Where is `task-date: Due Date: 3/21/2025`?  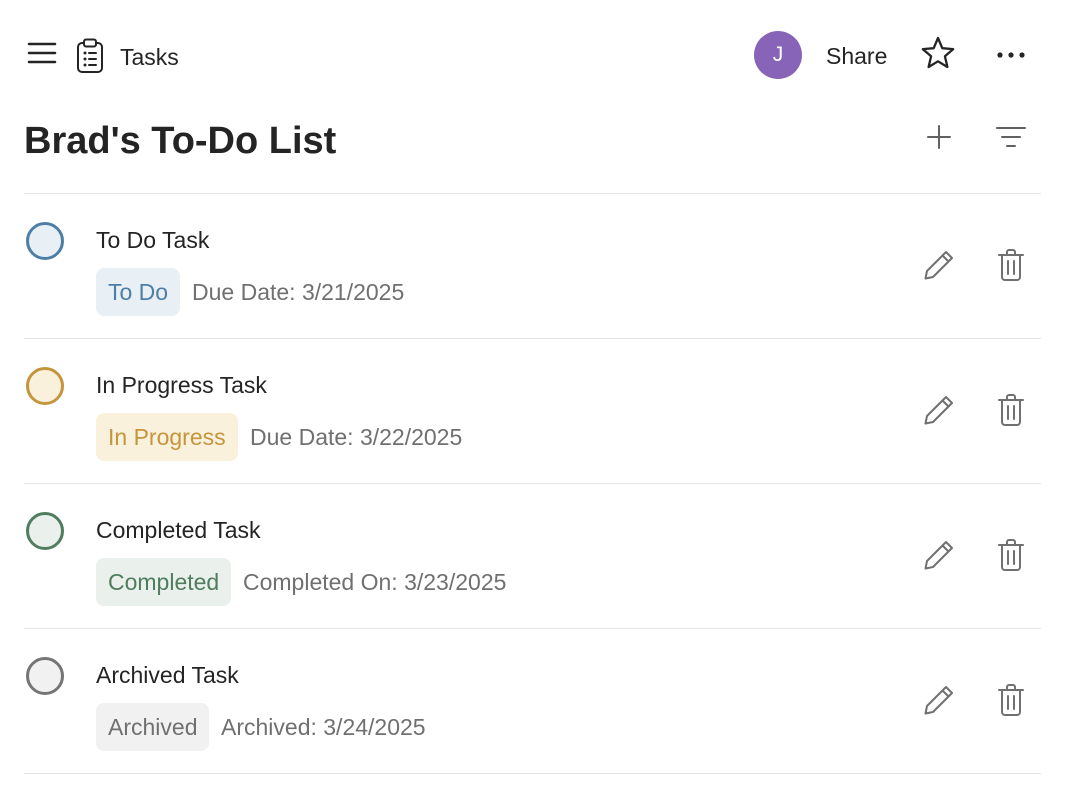 task-date: Due Date: 3/21/2025 is located at coordinates (298, 292).